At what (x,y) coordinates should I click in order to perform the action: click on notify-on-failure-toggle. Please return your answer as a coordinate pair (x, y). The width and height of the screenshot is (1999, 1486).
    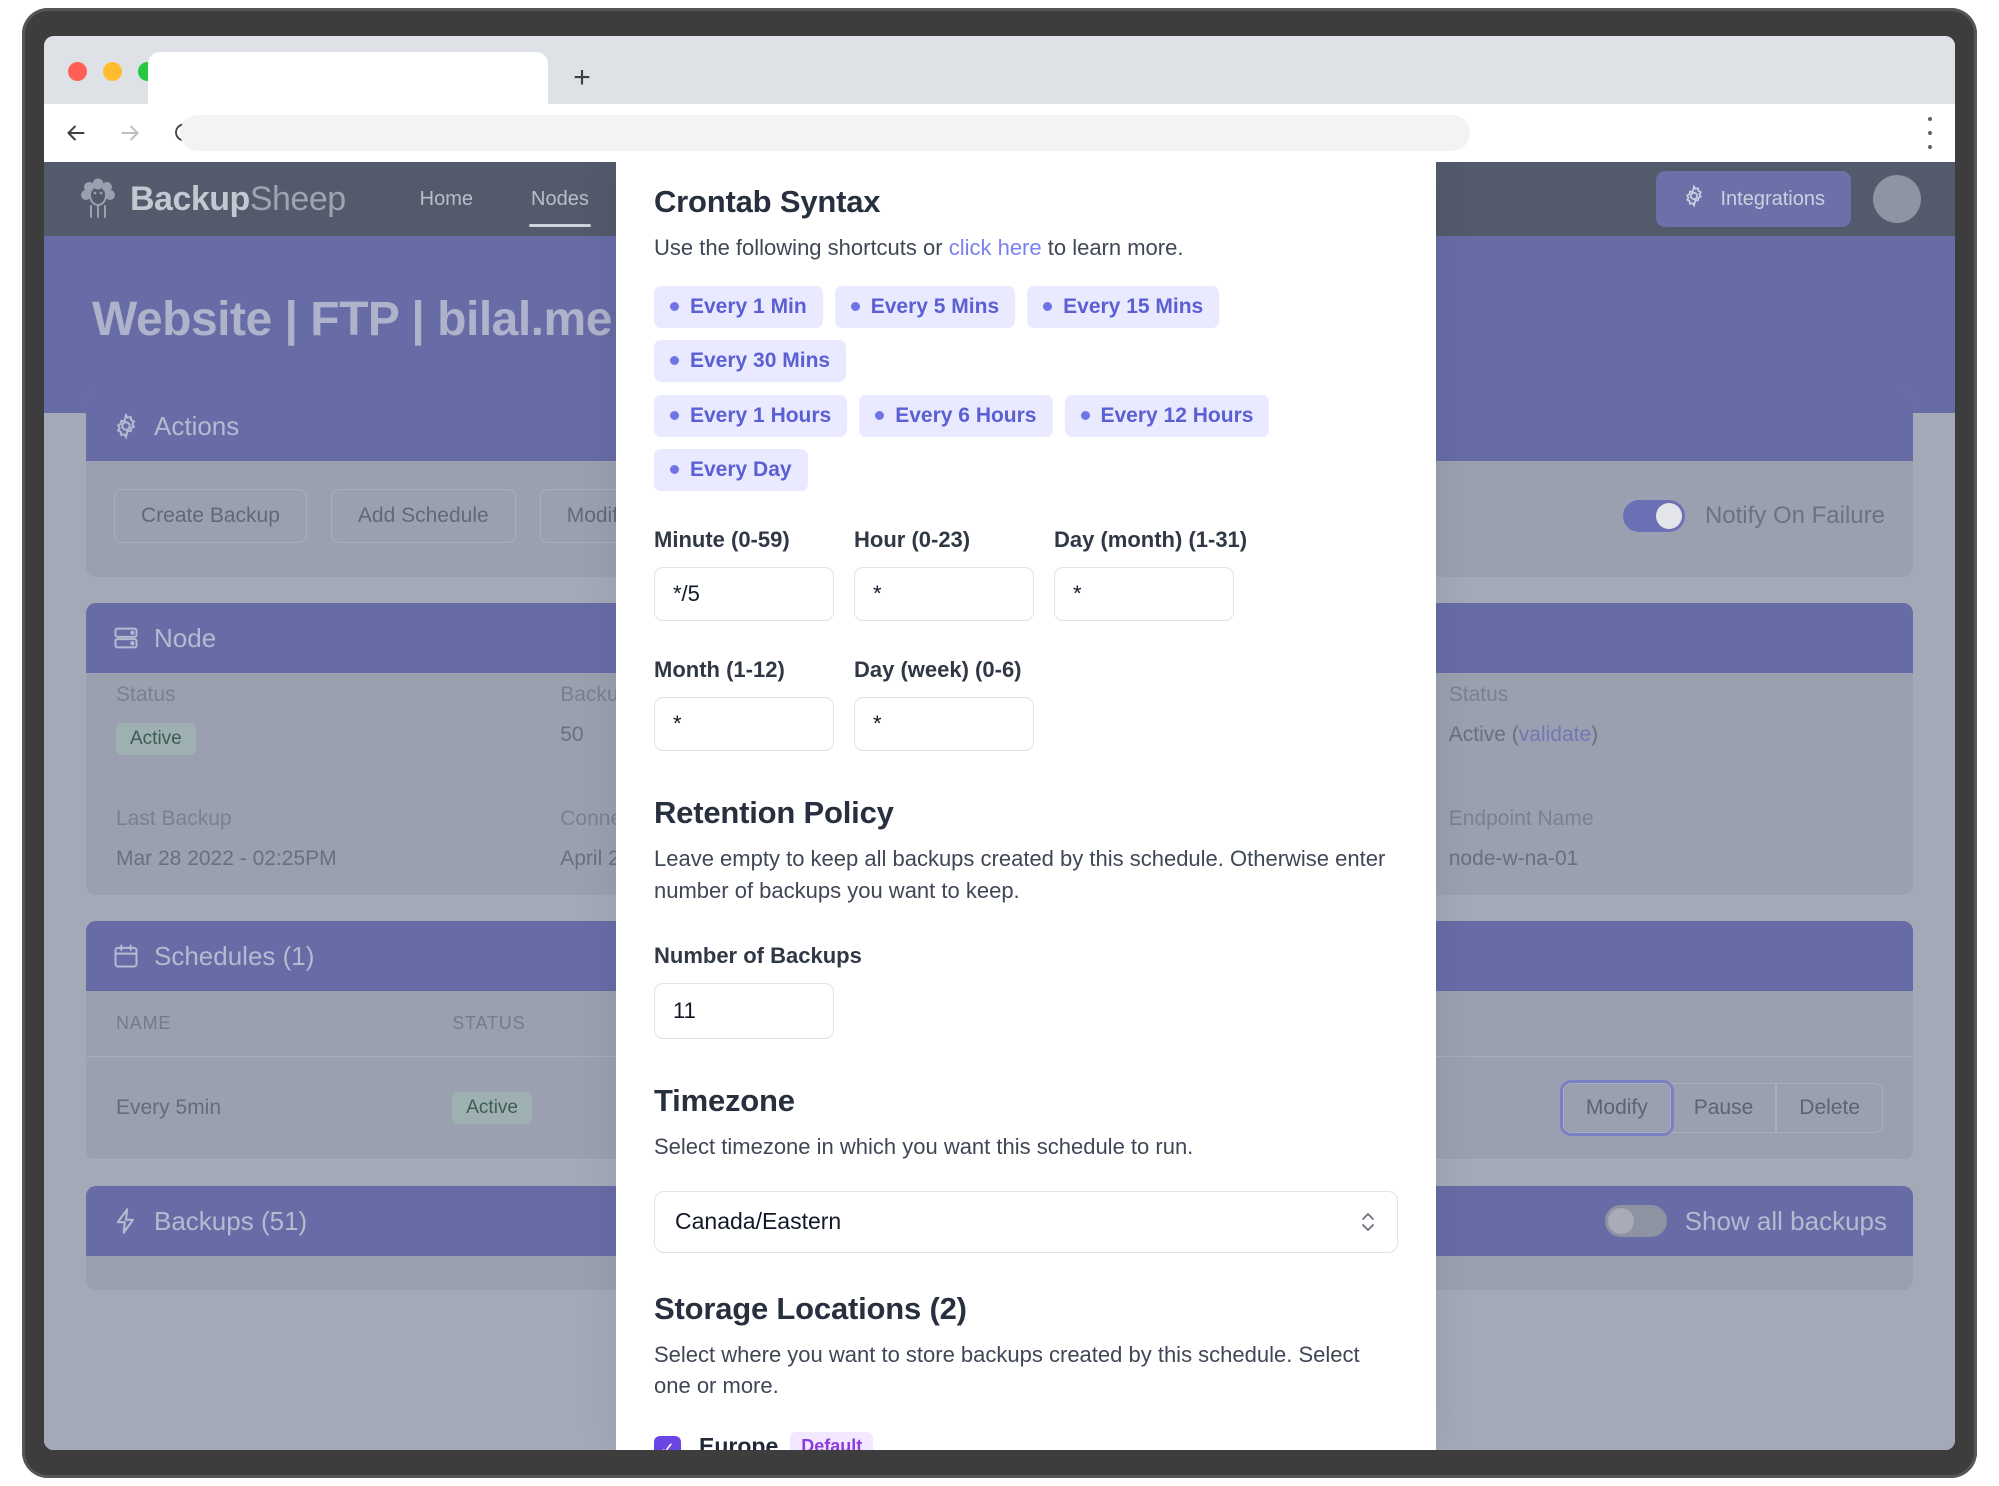
    Looking at the image, I should click on (1653, 516).